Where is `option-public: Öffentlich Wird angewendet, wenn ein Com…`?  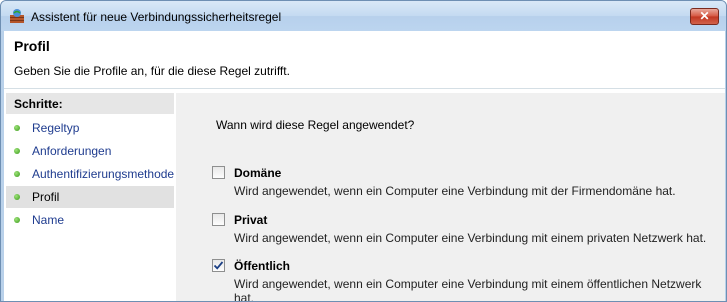 option-public: Öffentlich Wird angewendet, wenn ein Com… is located at coordinates (462, 279).